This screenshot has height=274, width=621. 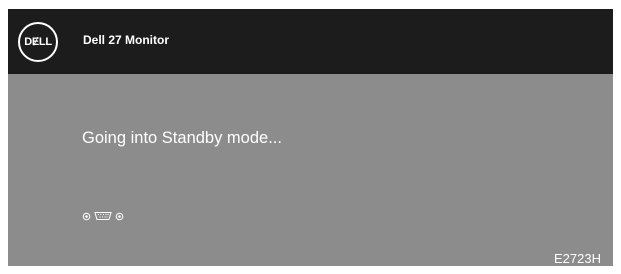 What do you see at coordinates (577, 258) in the screenshot?
I see `monitor-model-code: E2723H` at bounding box center [577, 258].